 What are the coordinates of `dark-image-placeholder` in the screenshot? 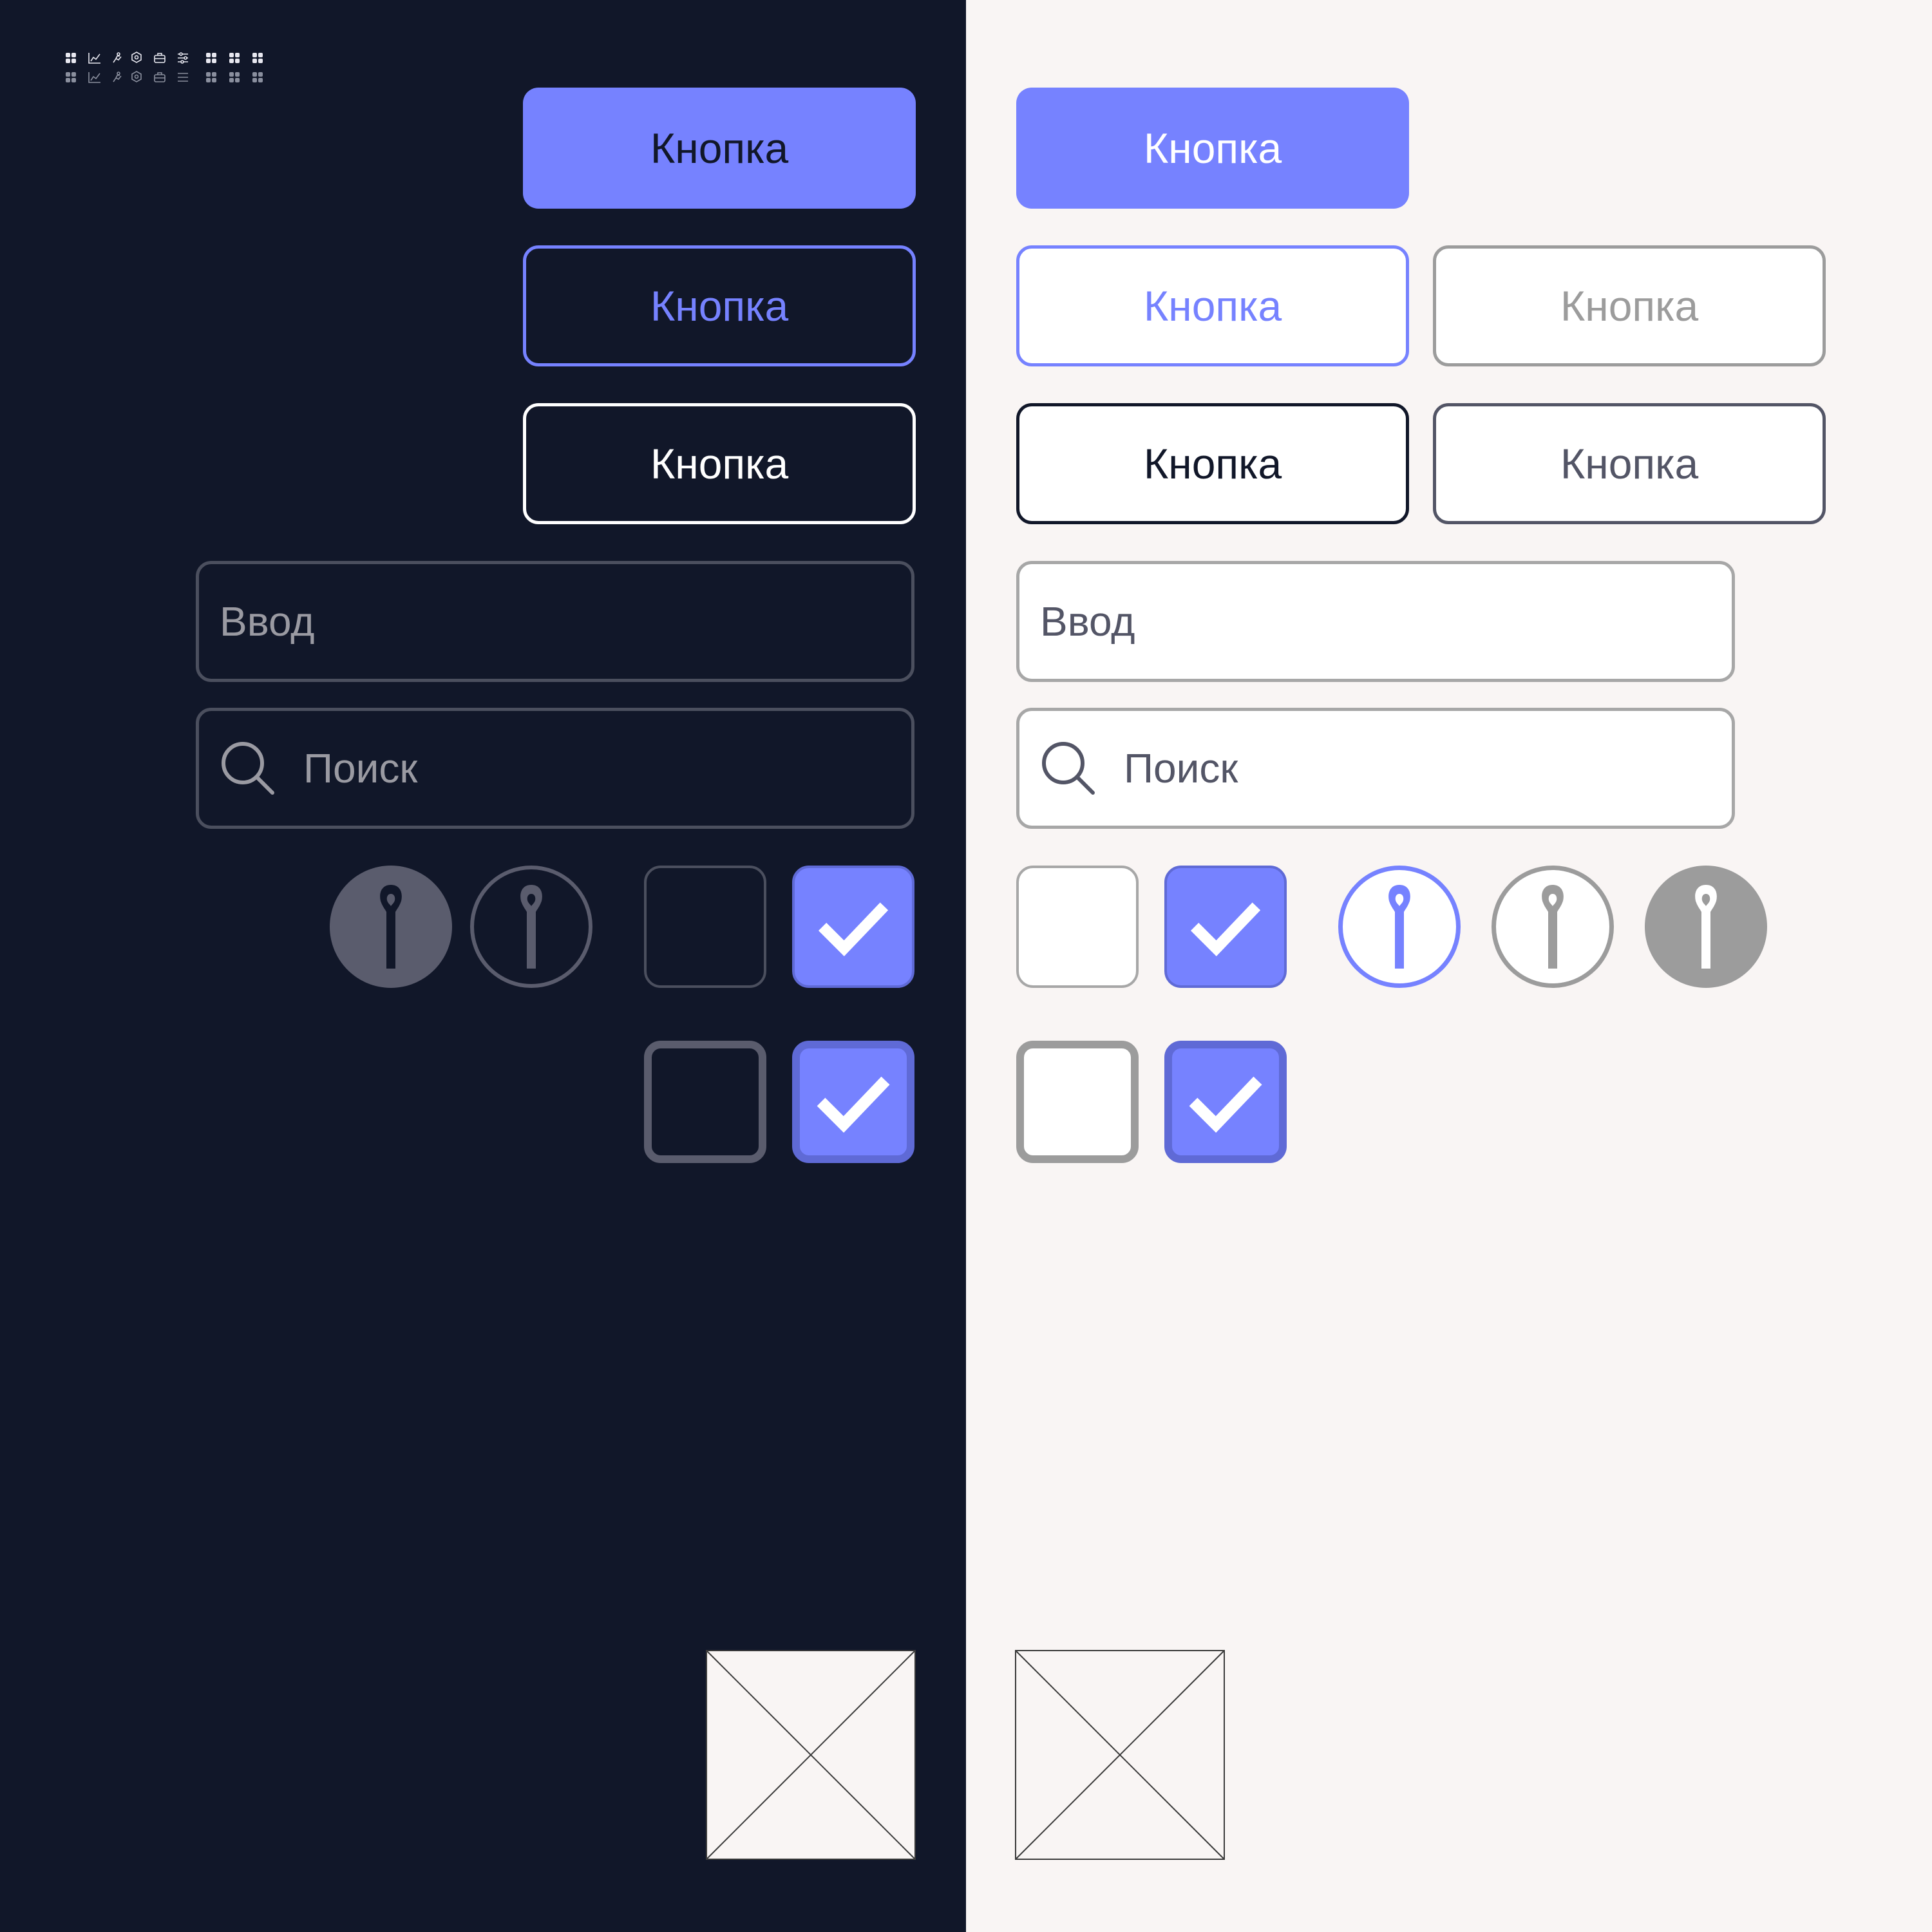 It's located at (811, 1755).